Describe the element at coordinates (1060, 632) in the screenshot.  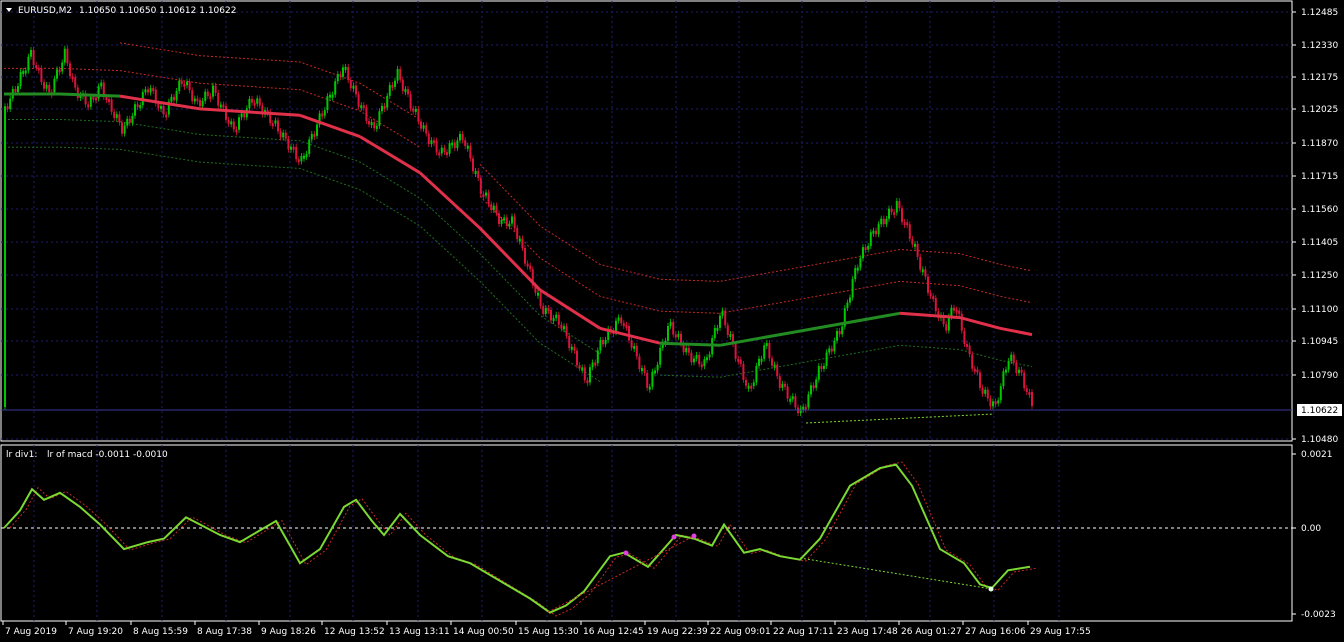
I see `time-tick-label: 29 Aug 17:55` at that location.